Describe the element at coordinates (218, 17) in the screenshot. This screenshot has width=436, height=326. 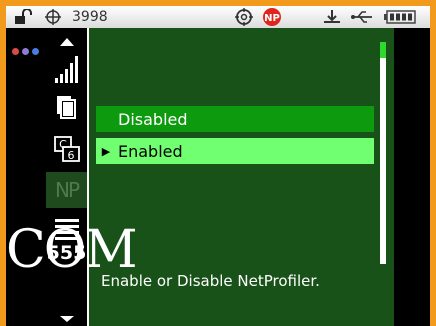
I see `status-bar: 3998 NP` at that location.